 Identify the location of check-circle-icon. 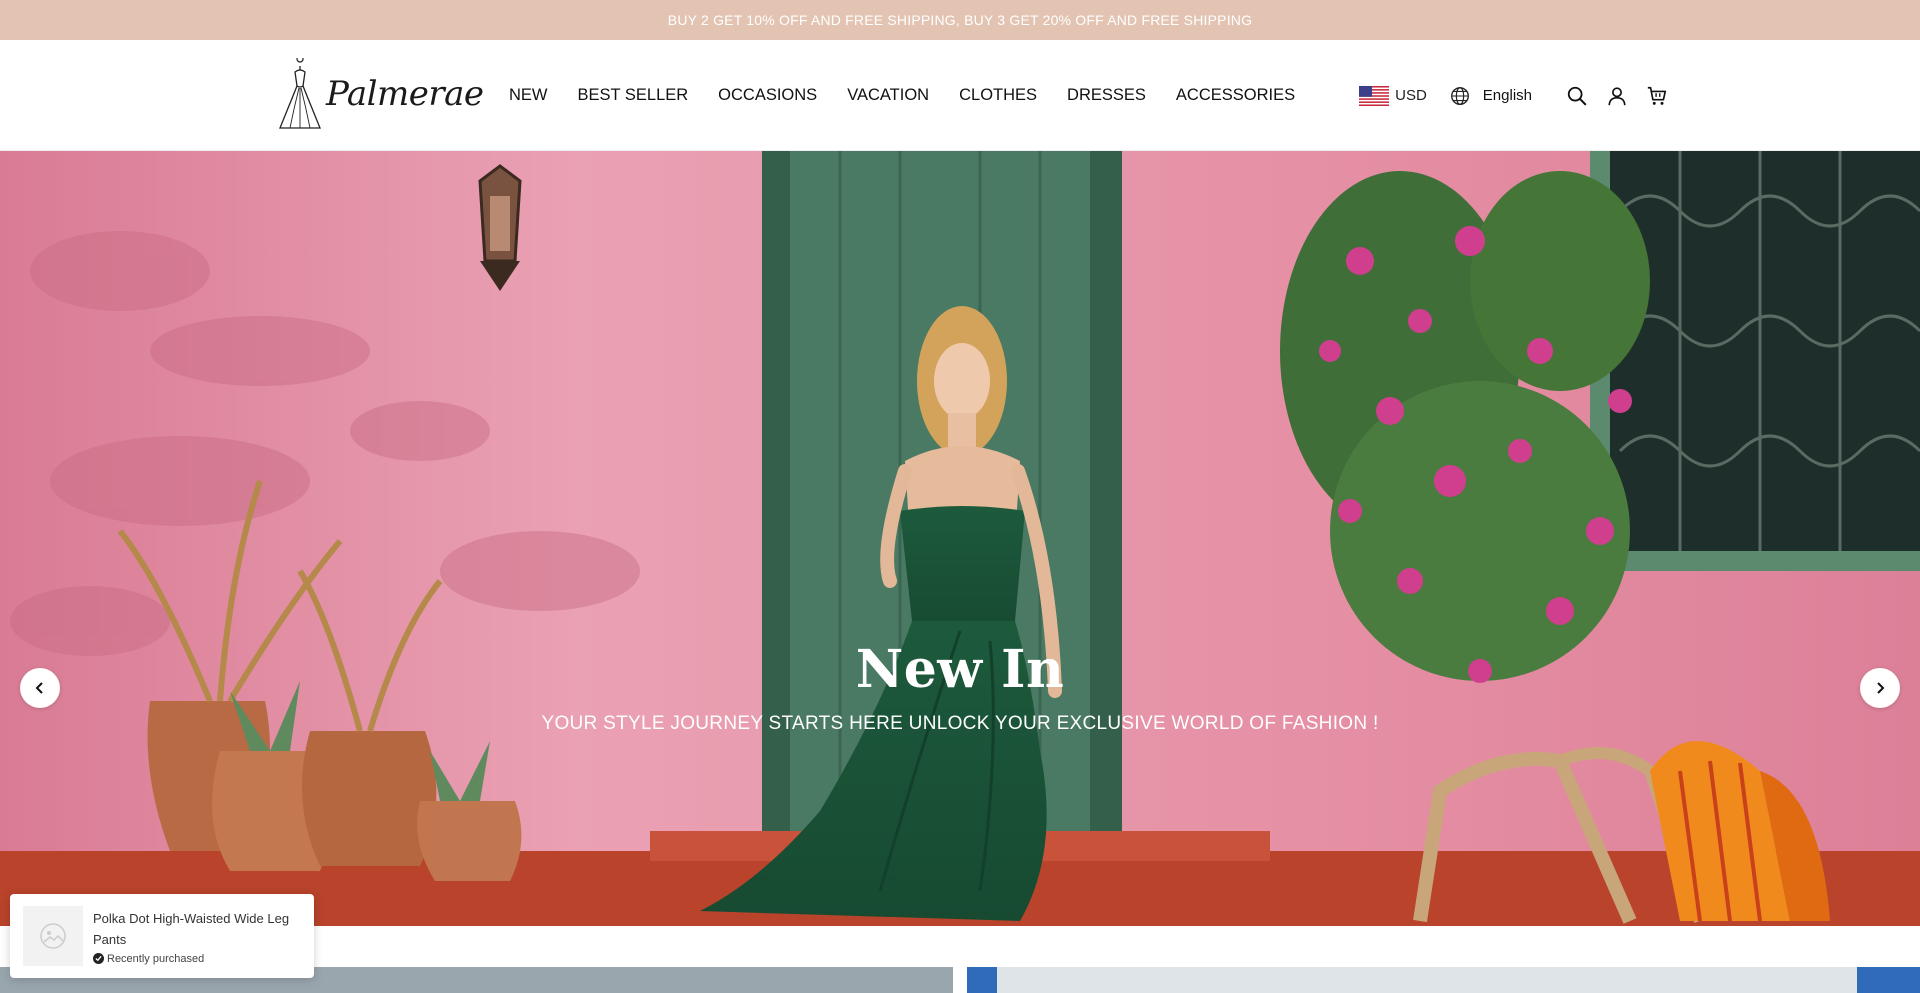
(98, 958).